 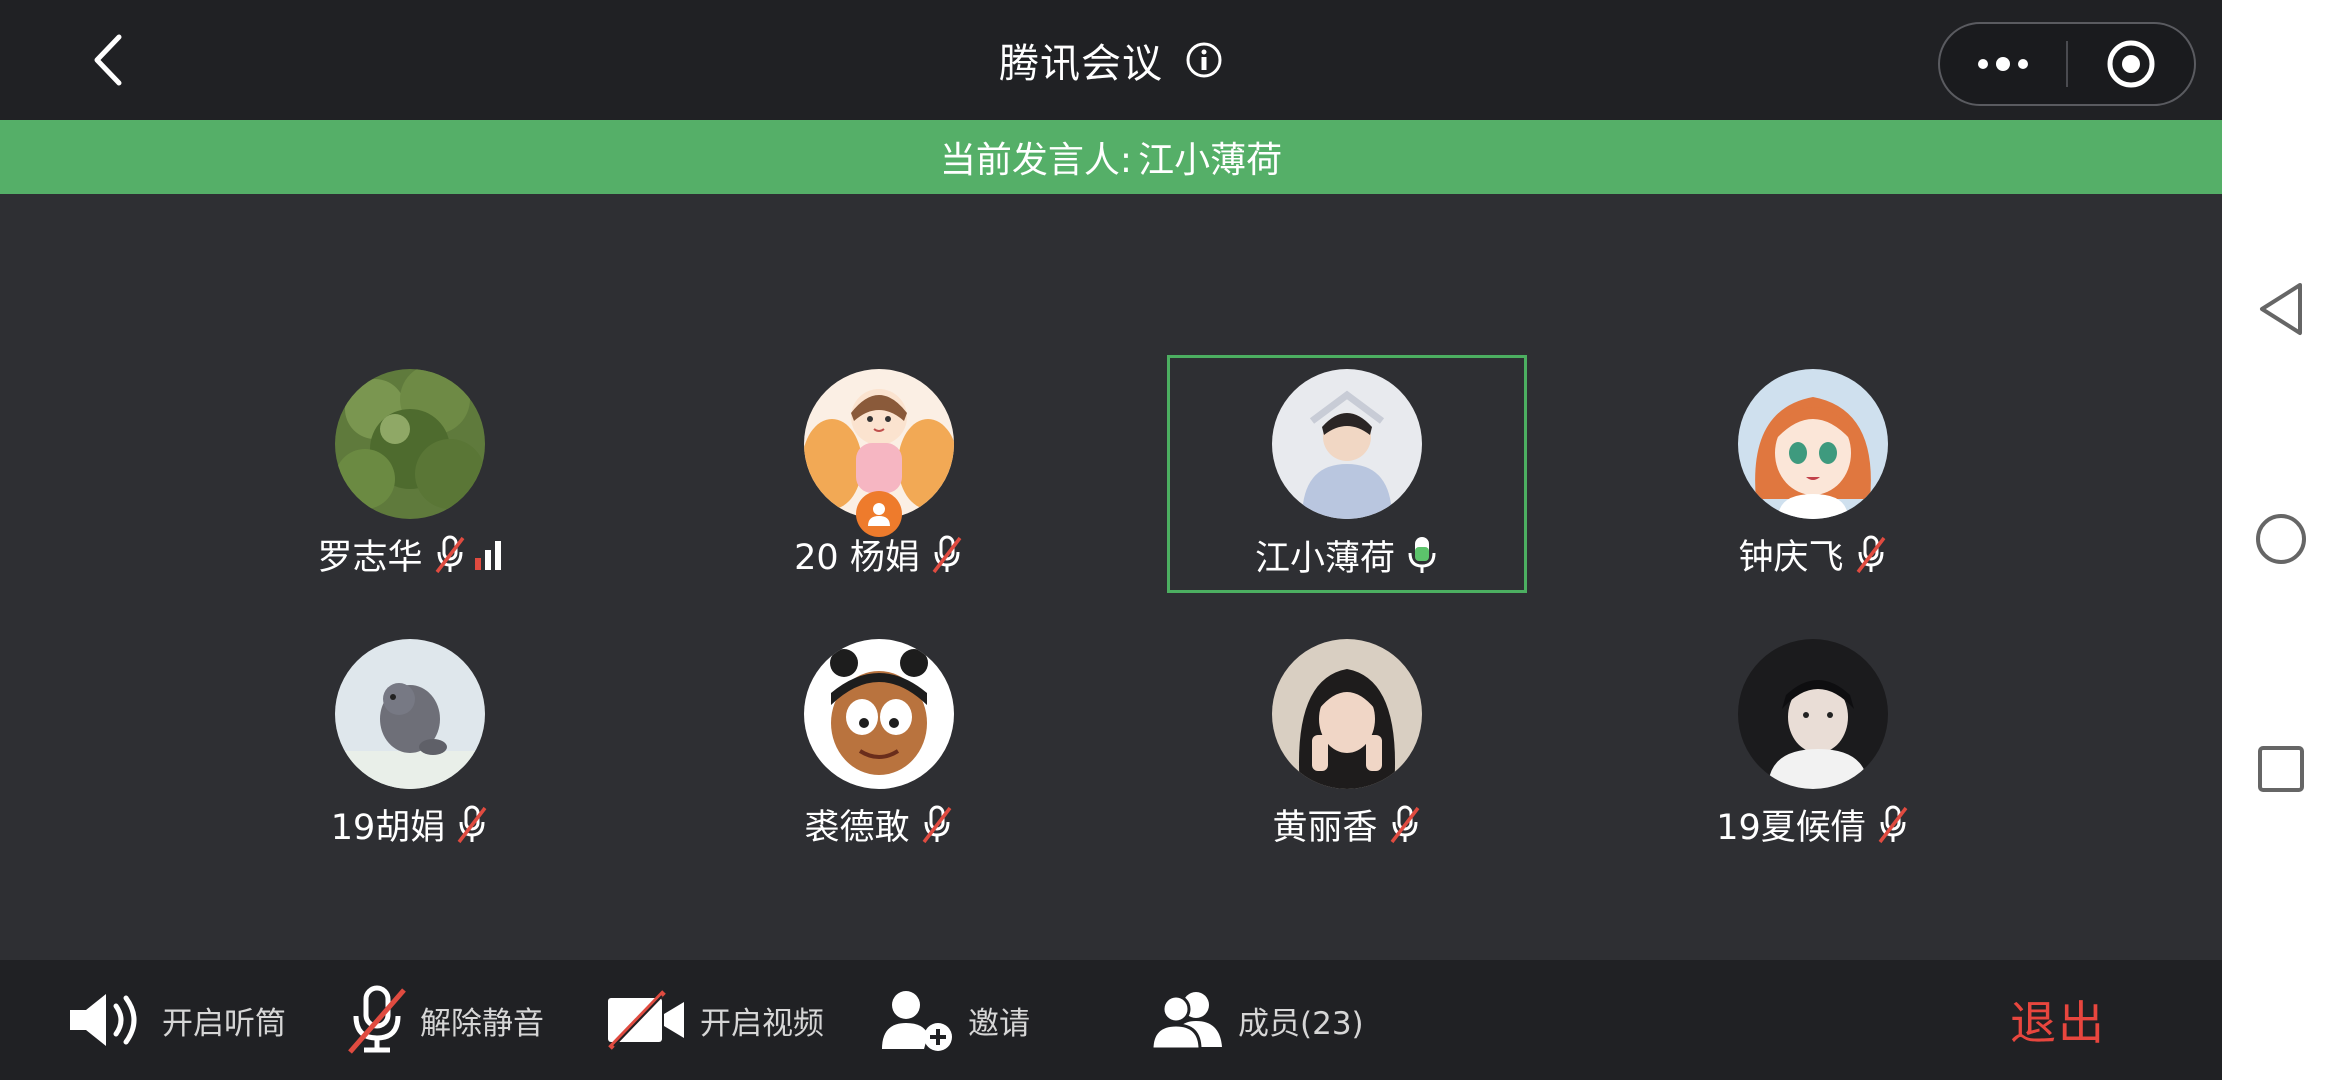 What do you see at coordinates (1111, 1020) in the screenshot?
I see `bottom-toolbar: 开启听筒 解除静音 开启视频 邀请 成员(23) 退出` at bounding box center [1111, 1020].